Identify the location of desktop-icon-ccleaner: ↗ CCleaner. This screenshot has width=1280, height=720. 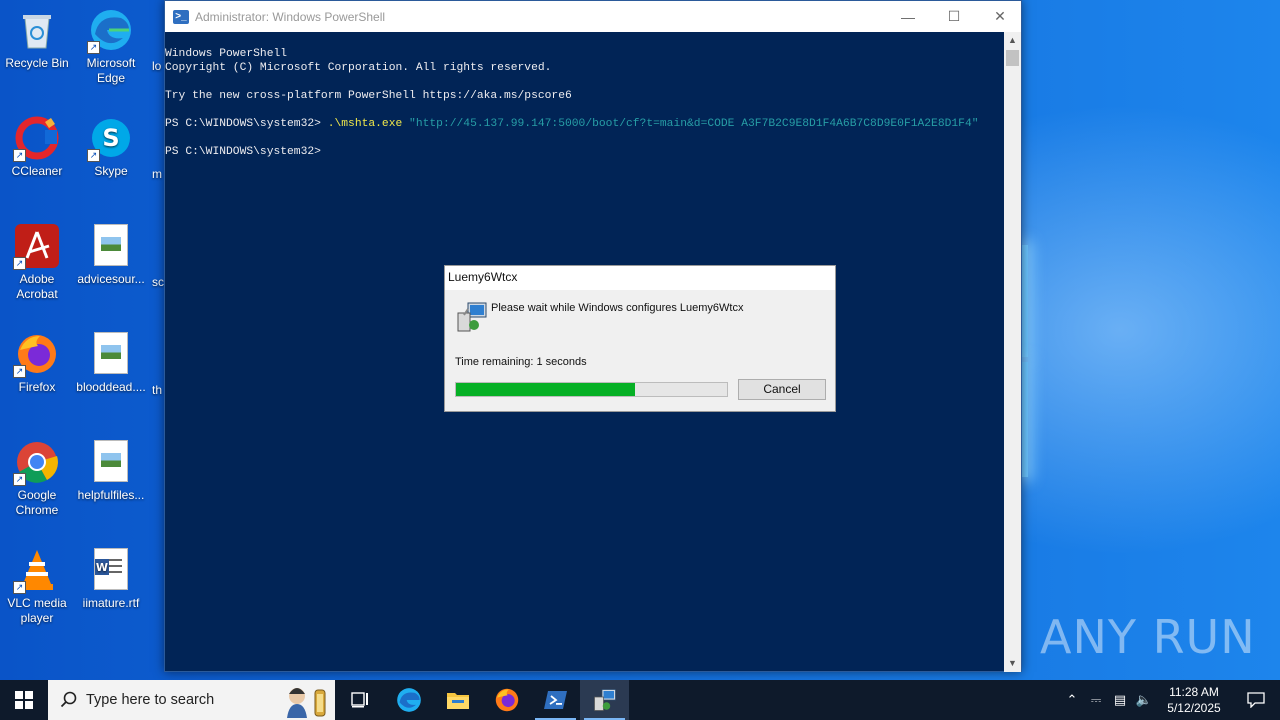
(37, 145).